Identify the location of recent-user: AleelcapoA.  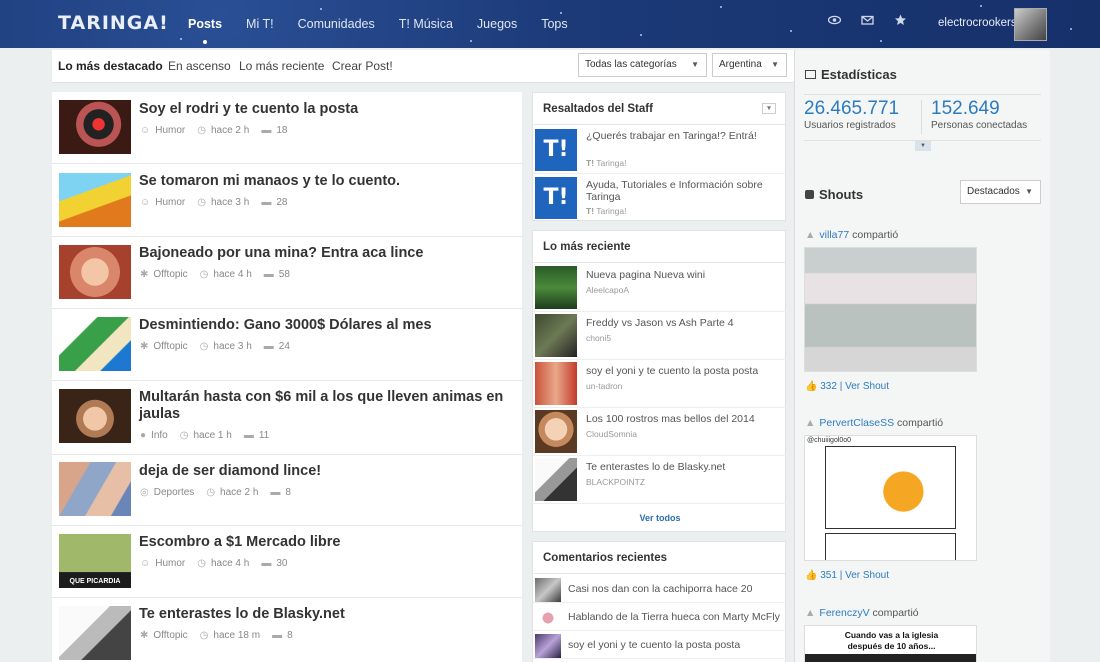
(607, 290).